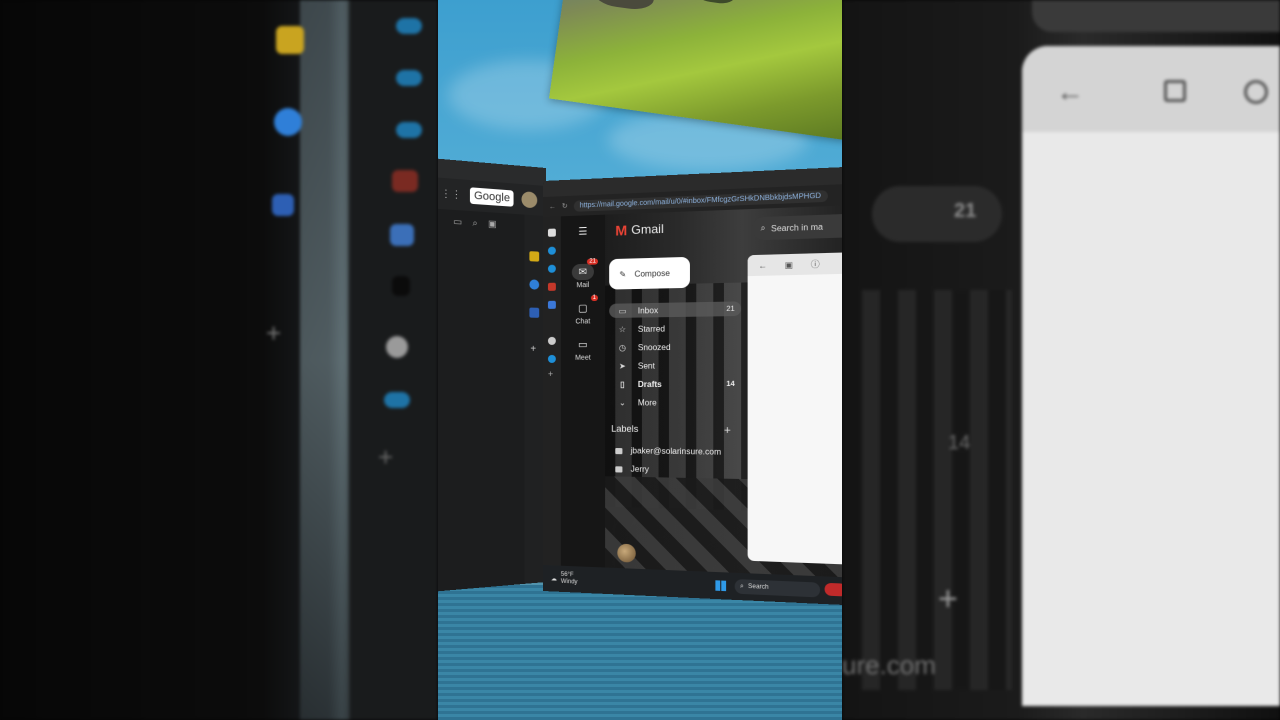 Image resolution: width=1280 pixels, height=720 pixels. I want to click on add-label-button: +, so click(727, 431).